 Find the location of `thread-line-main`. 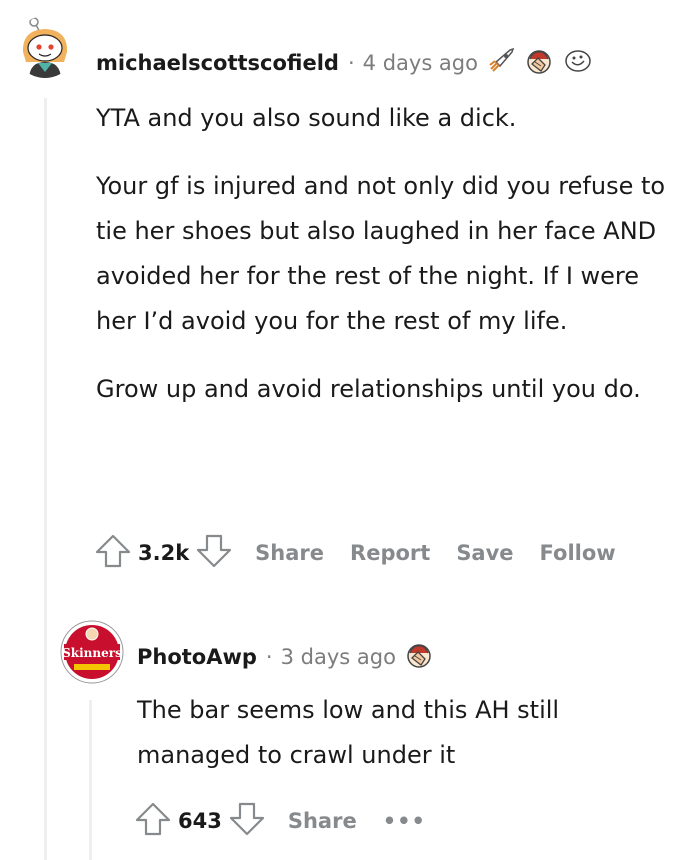

thread-line-main is located at coordinates (45, 479).